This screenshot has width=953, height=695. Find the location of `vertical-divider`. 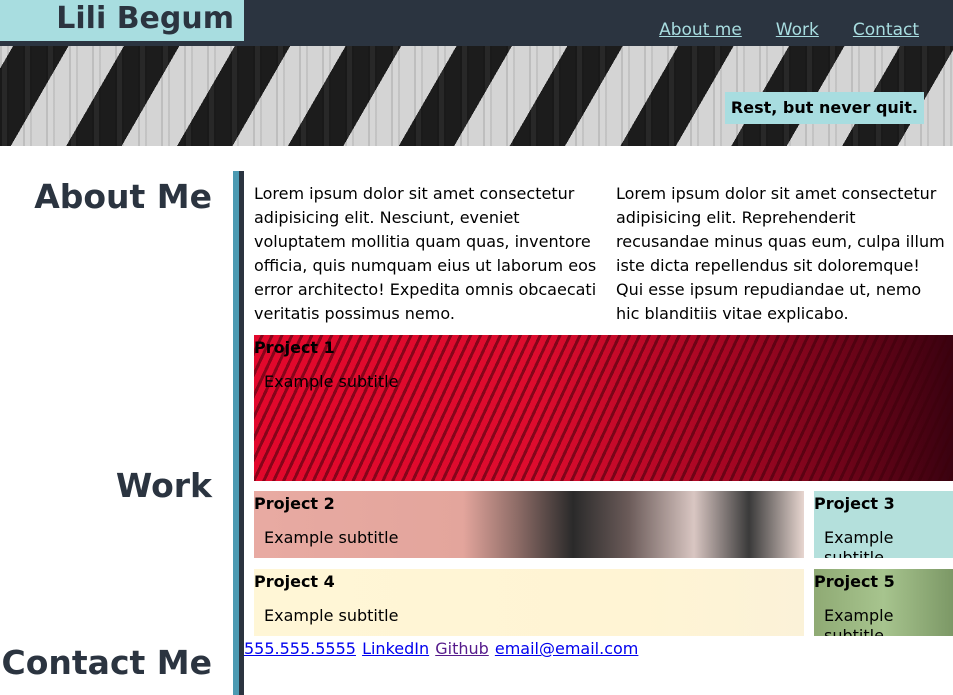

vertical-divider is located at coordinates (238, 433).